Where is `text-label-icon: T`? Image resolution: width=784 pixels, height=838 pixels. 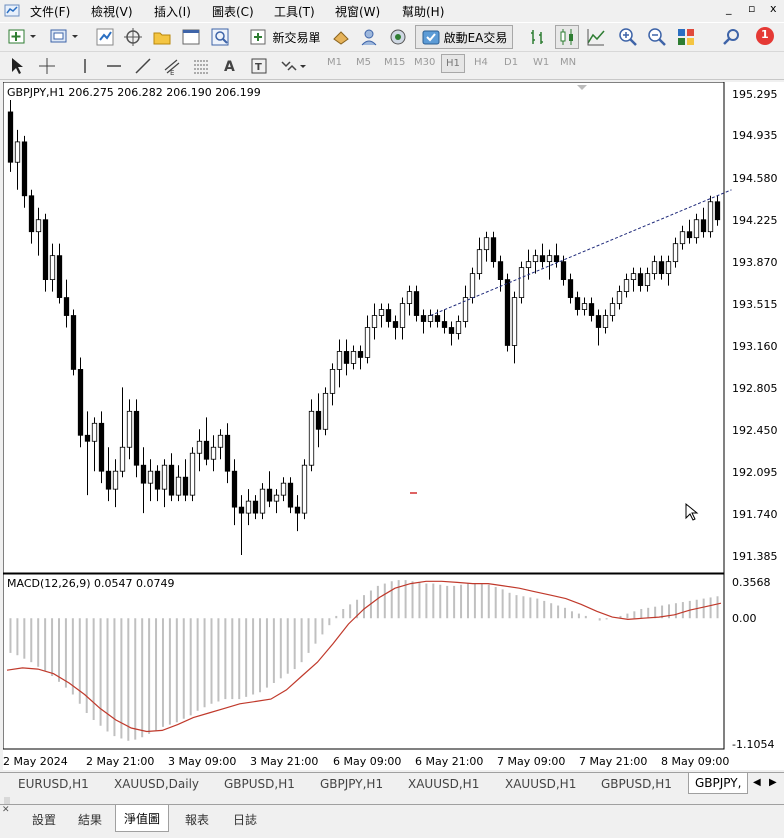 text-label-icon: T is located at coordinates (259, 66).